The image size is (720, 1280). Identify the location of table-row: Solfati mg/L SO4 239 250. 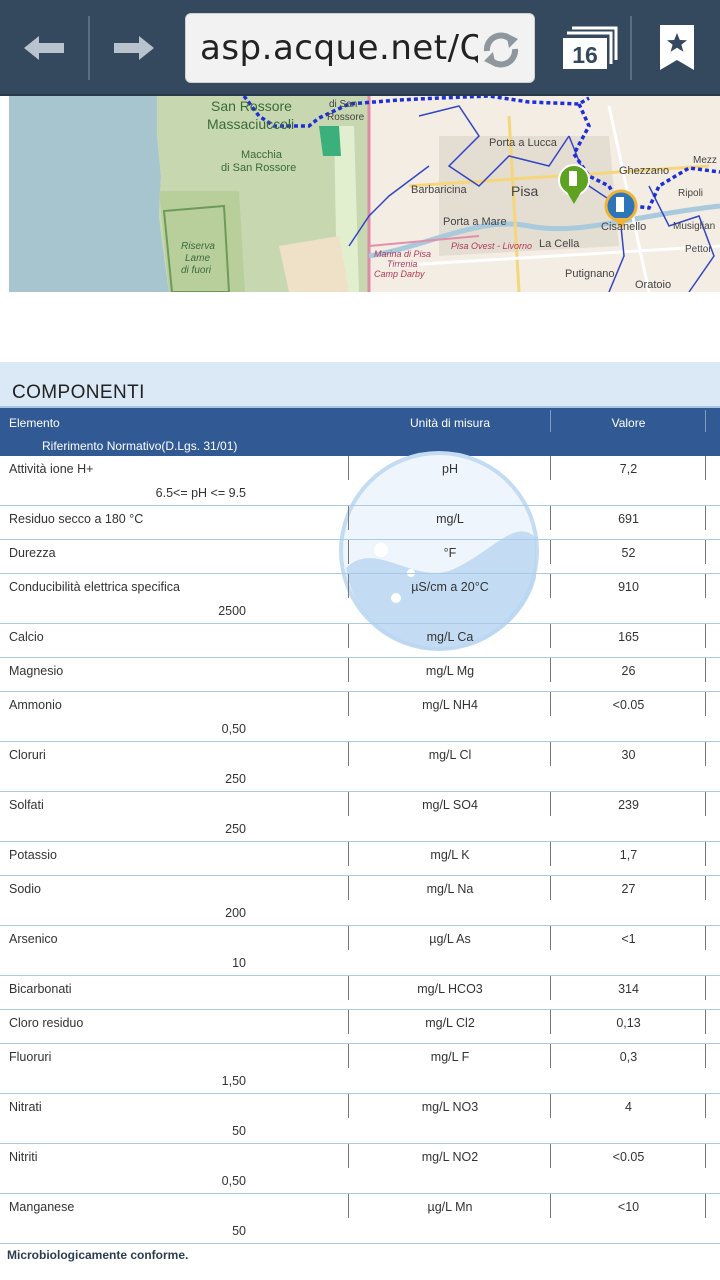
(360, 817).